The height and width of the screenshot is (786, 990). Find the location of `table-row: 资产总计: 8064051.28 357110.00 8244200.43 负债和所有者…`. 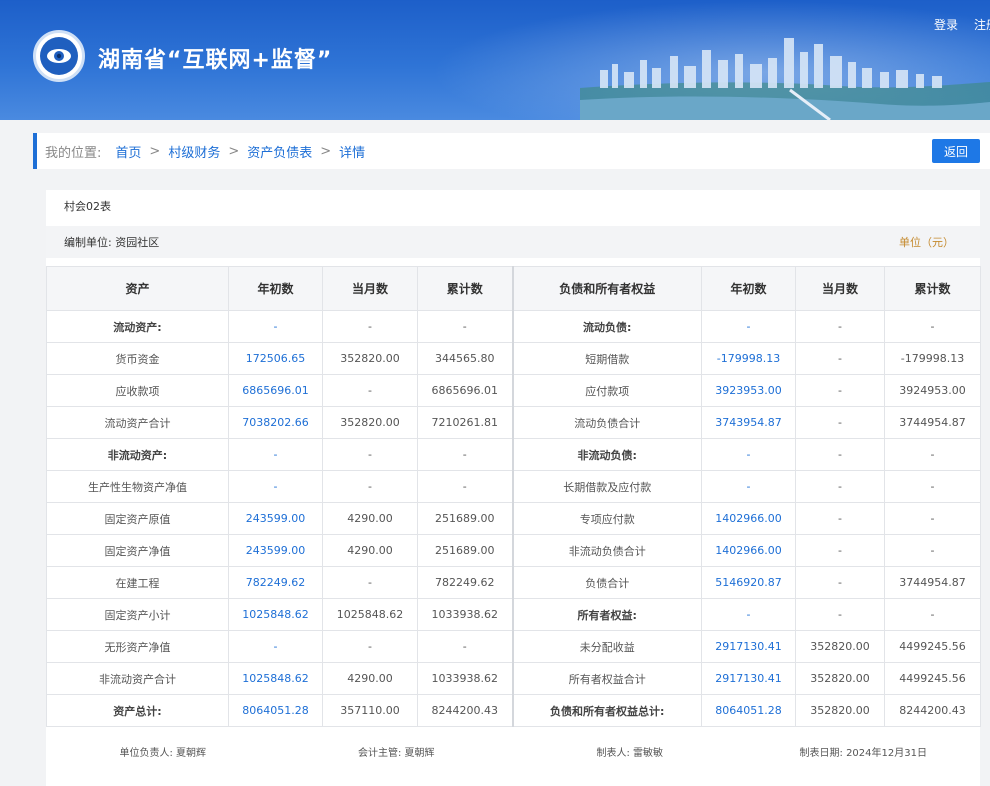

table-row: 资产总计: 8064051.28 357110.00 8244200.43 负债和所有者… is located at coordinates (513, 710).